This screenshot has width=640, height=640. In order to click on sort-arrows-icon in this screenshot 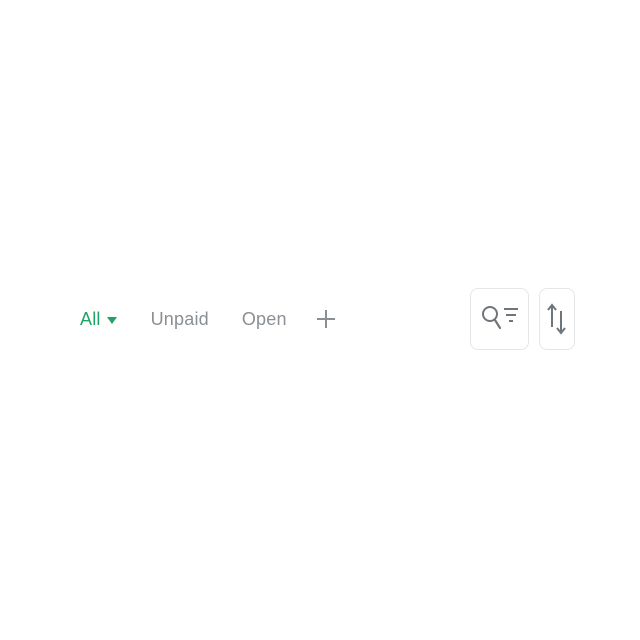, I will do `click(556, 319)`.